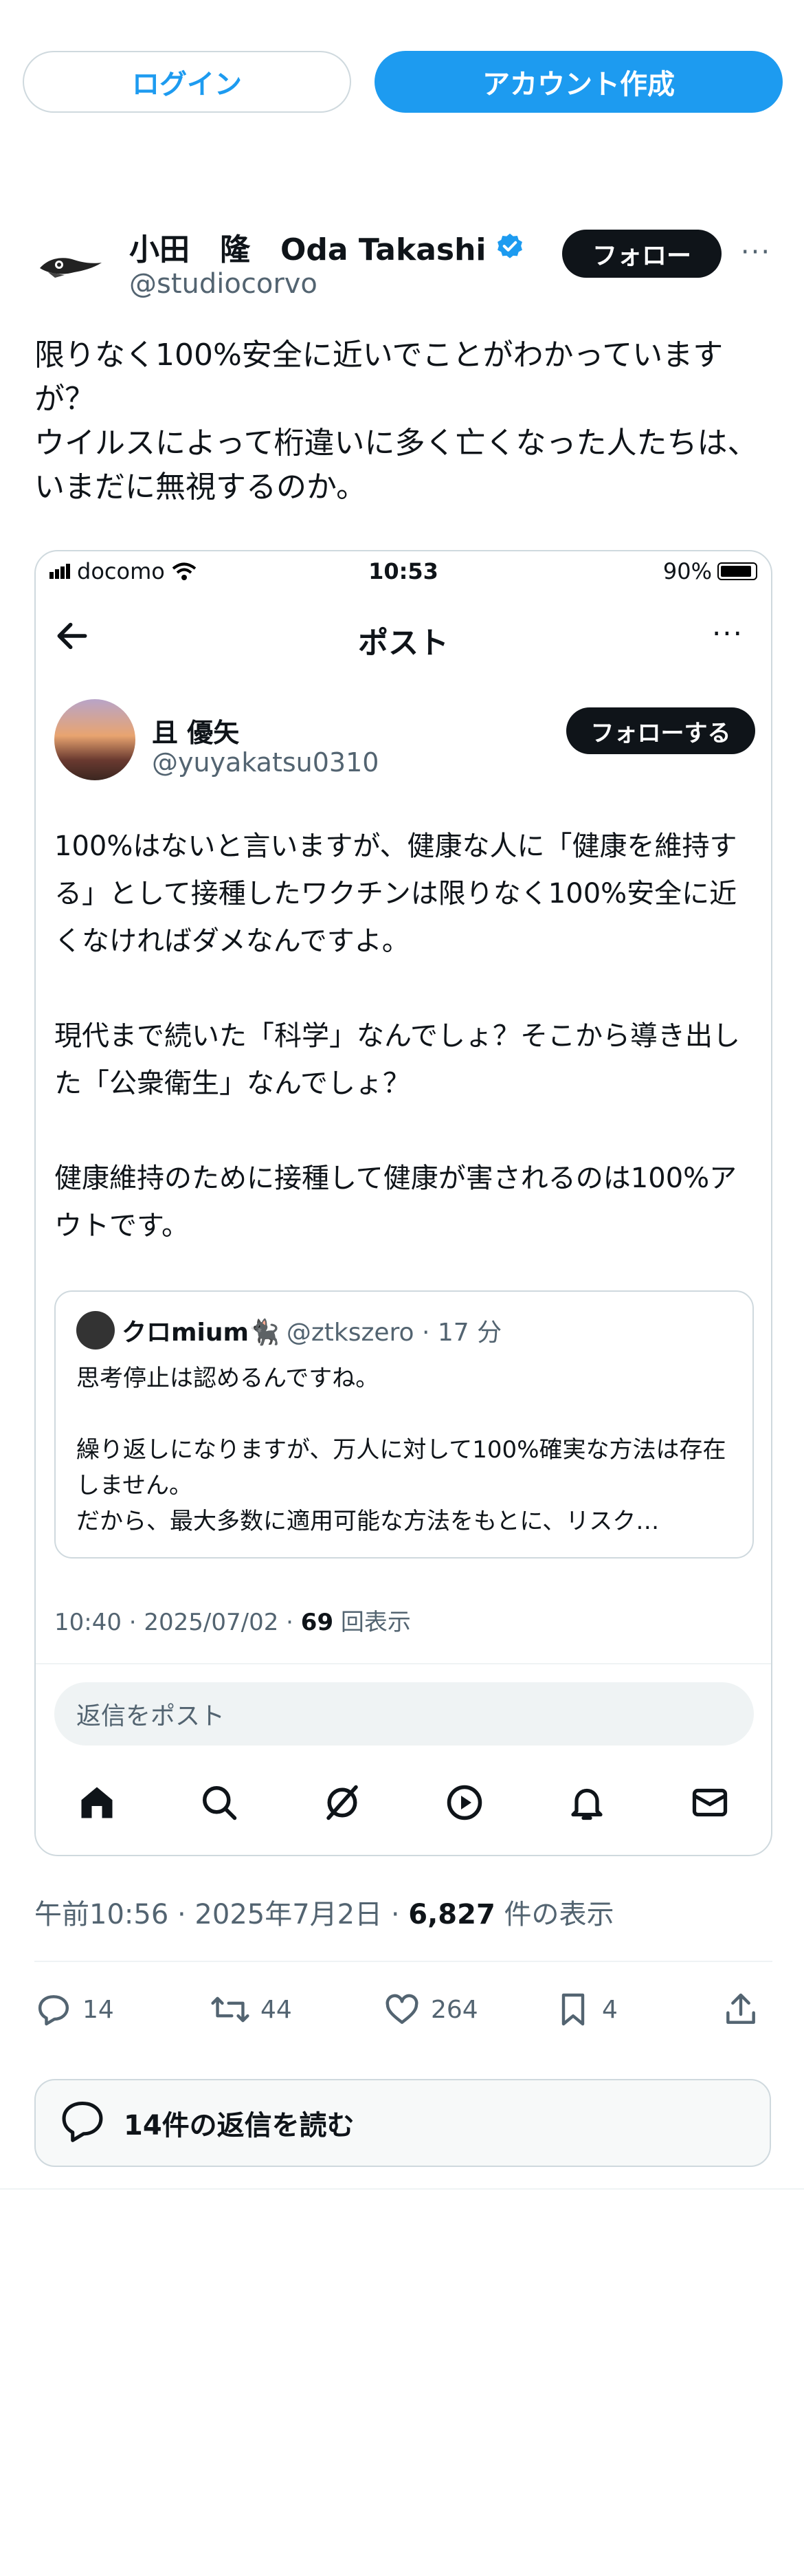  What do you see at coordinates (555, 1914) in the screenshot?
I see `views-label: 件の表示` at bounding box center [555, 1914].